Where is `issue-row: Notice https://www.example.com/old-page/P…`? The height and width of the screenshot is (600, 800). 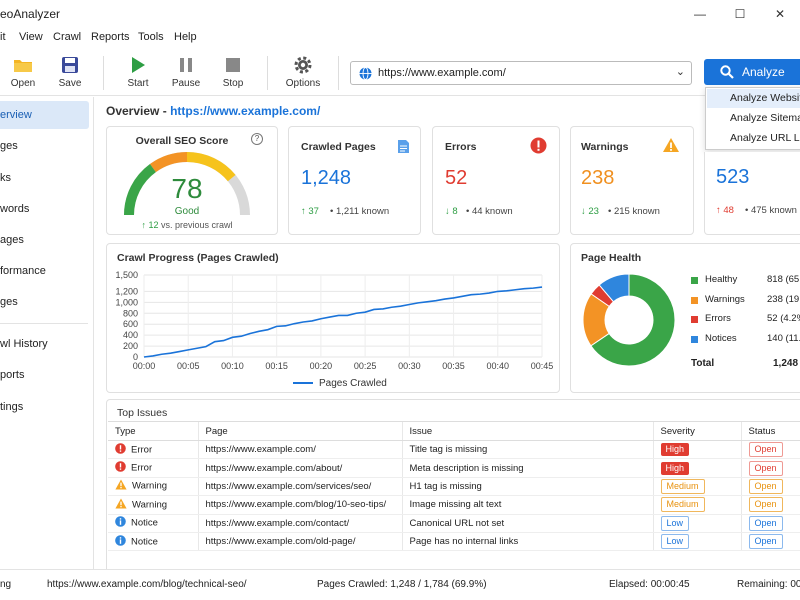
issue-row: Notice https://www.example.com/old-page/P… is located at coordinates (454, 542).